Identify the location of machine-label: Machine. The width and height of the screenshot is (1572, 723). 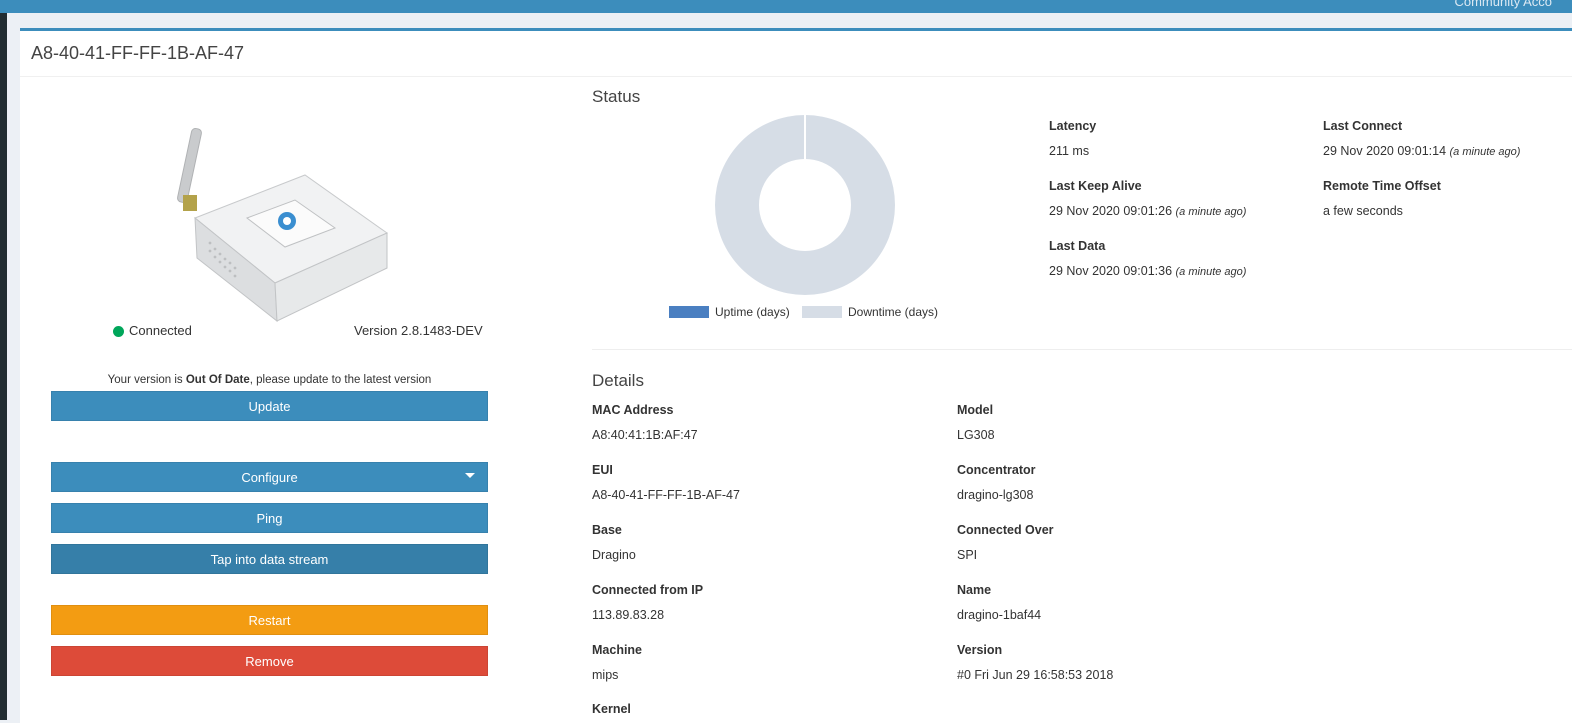
(617, 650).